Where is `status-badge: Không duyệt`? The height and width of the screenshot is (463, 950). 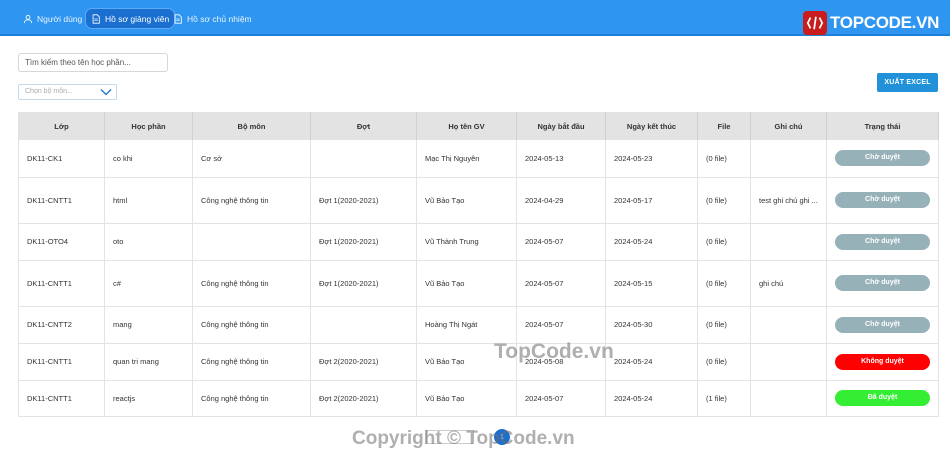
status-badge: Không duyệt is located at coordinates (882, 361).